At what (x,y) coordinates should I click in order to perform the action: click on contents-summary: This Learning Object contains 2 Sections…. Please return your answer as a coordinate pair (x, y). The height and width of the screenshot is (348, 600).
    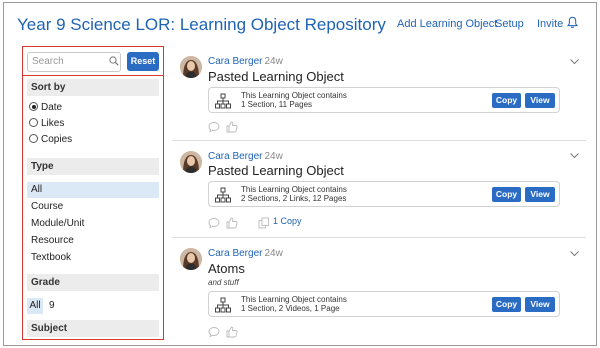
    Looking at the image, I should click on (384, 194).